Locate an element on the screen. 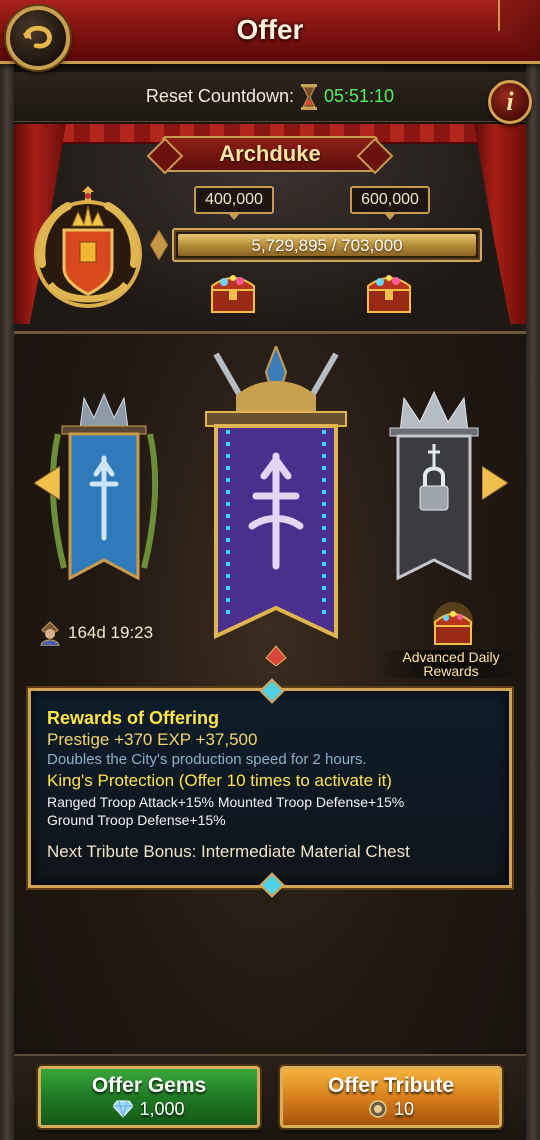 This screenshot has width=540, height=1140. offer-gems-button: Offer Gems 1,000 is located at coordinates (149, 1097).